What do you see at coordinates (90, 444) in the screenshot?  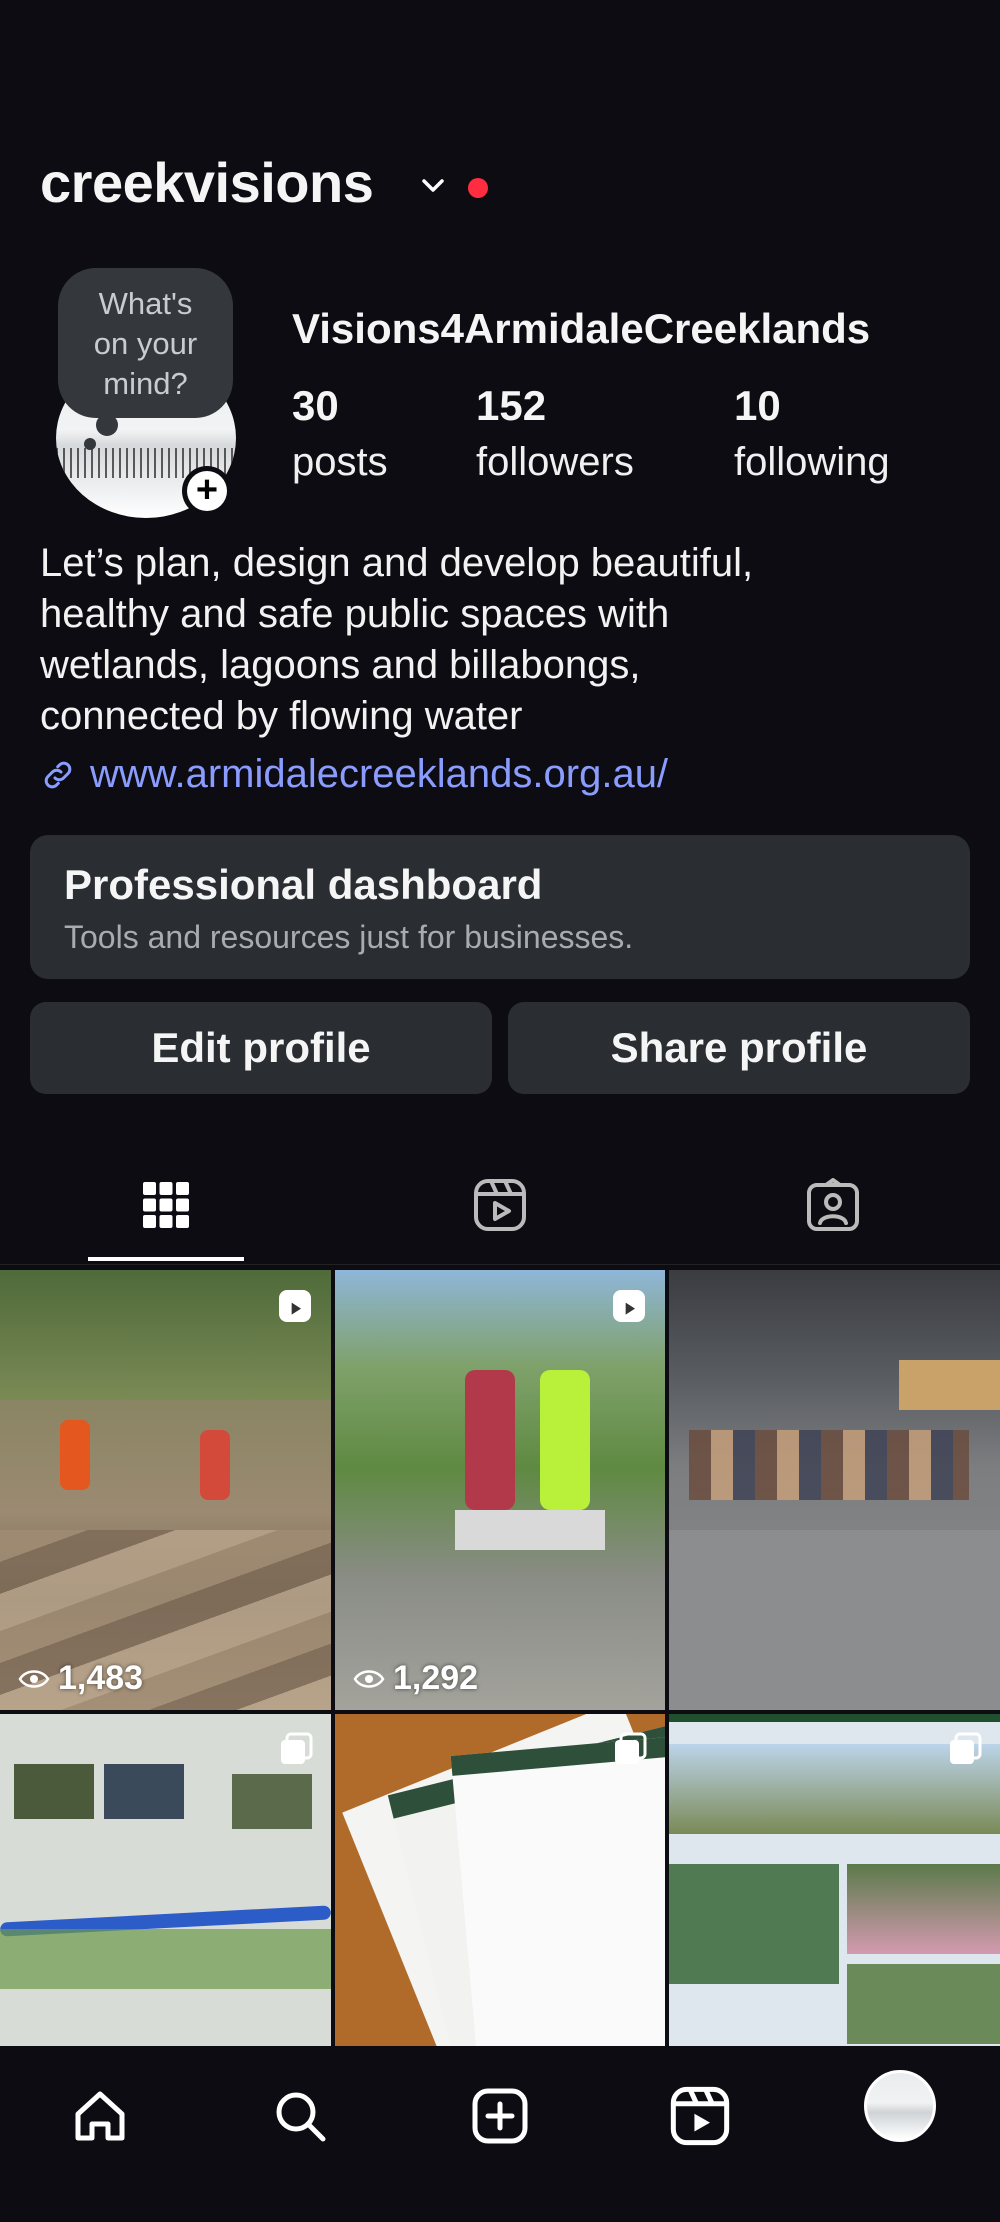 I see `note-bubble-tail-small` at bounding box center [90, 444].